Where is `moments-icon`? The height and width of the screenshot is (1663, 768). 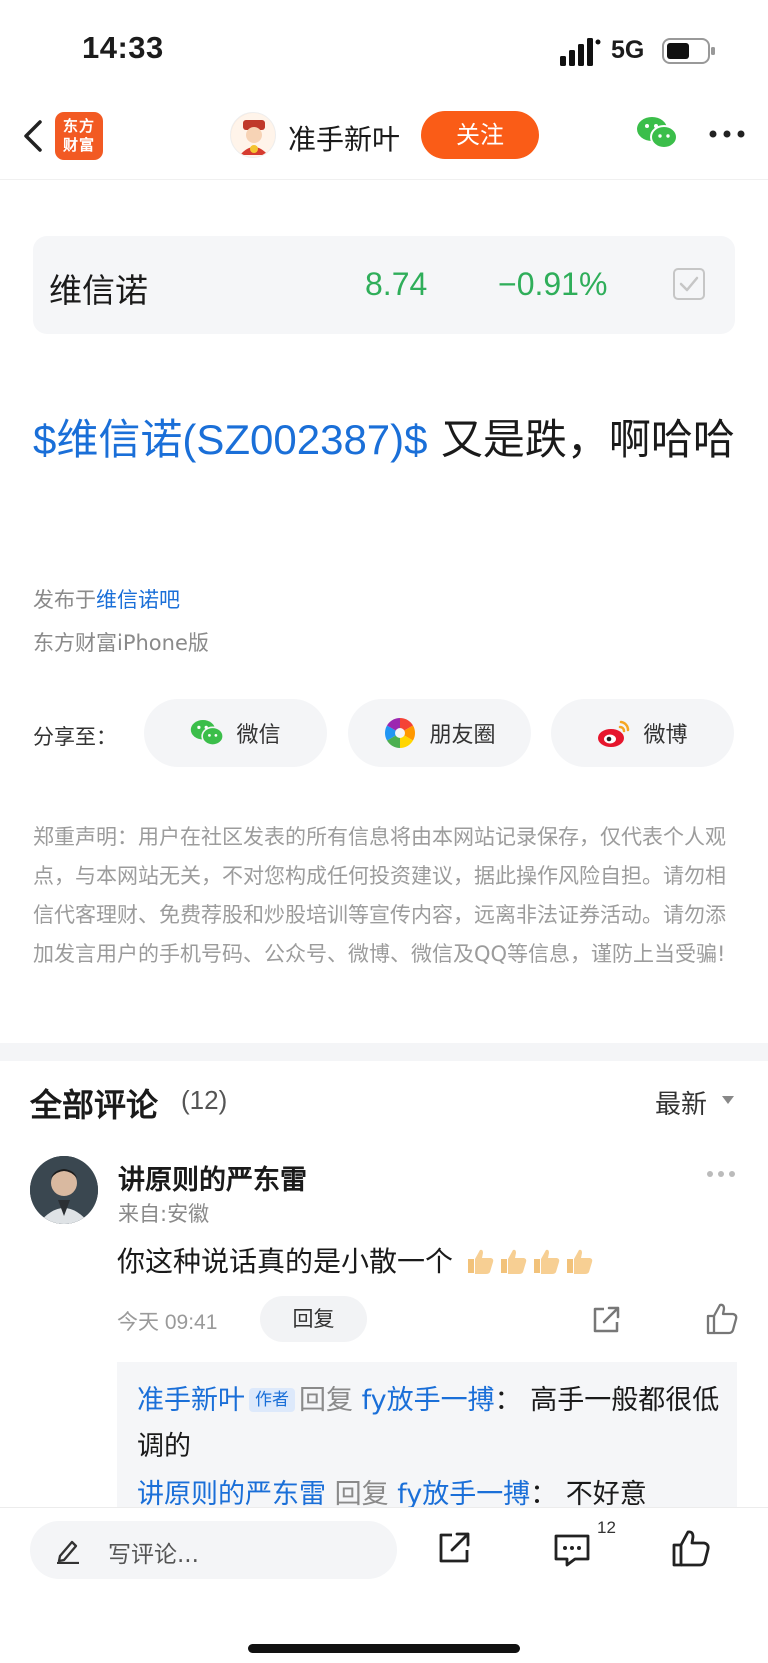
moments-icon is located at coordinates (400, 733).